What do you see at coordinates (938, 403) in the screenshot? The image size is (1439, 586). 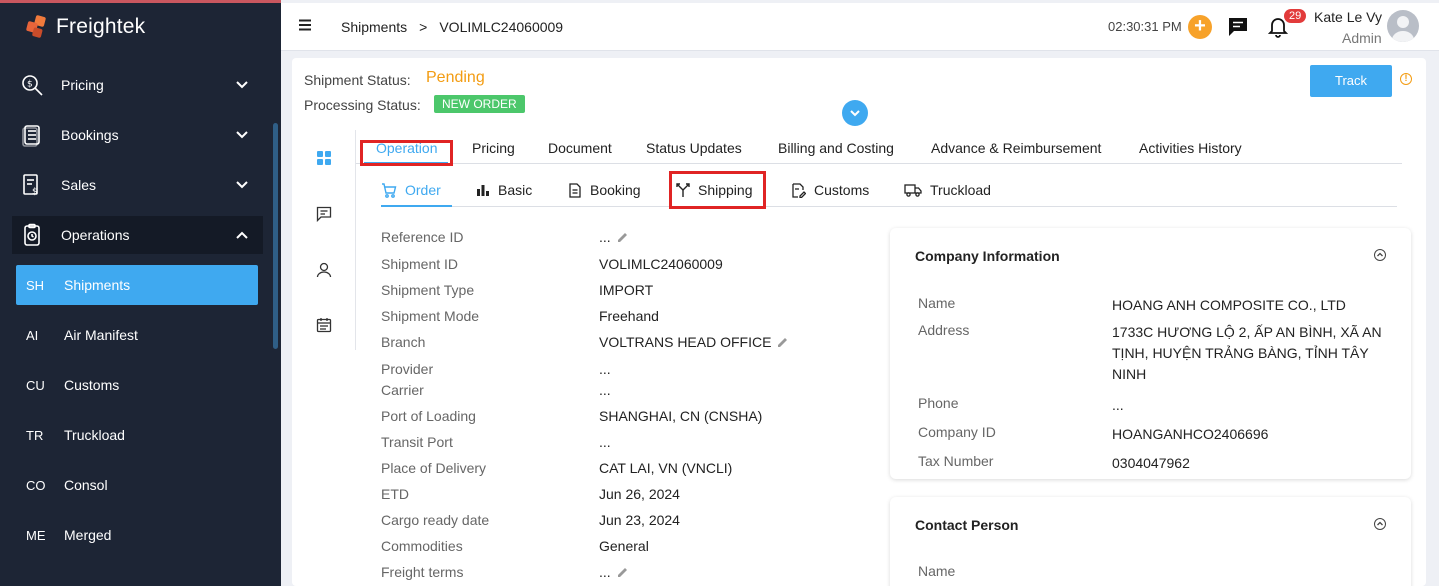 I see `info-label: Phone` at bounding box center [938, 403].